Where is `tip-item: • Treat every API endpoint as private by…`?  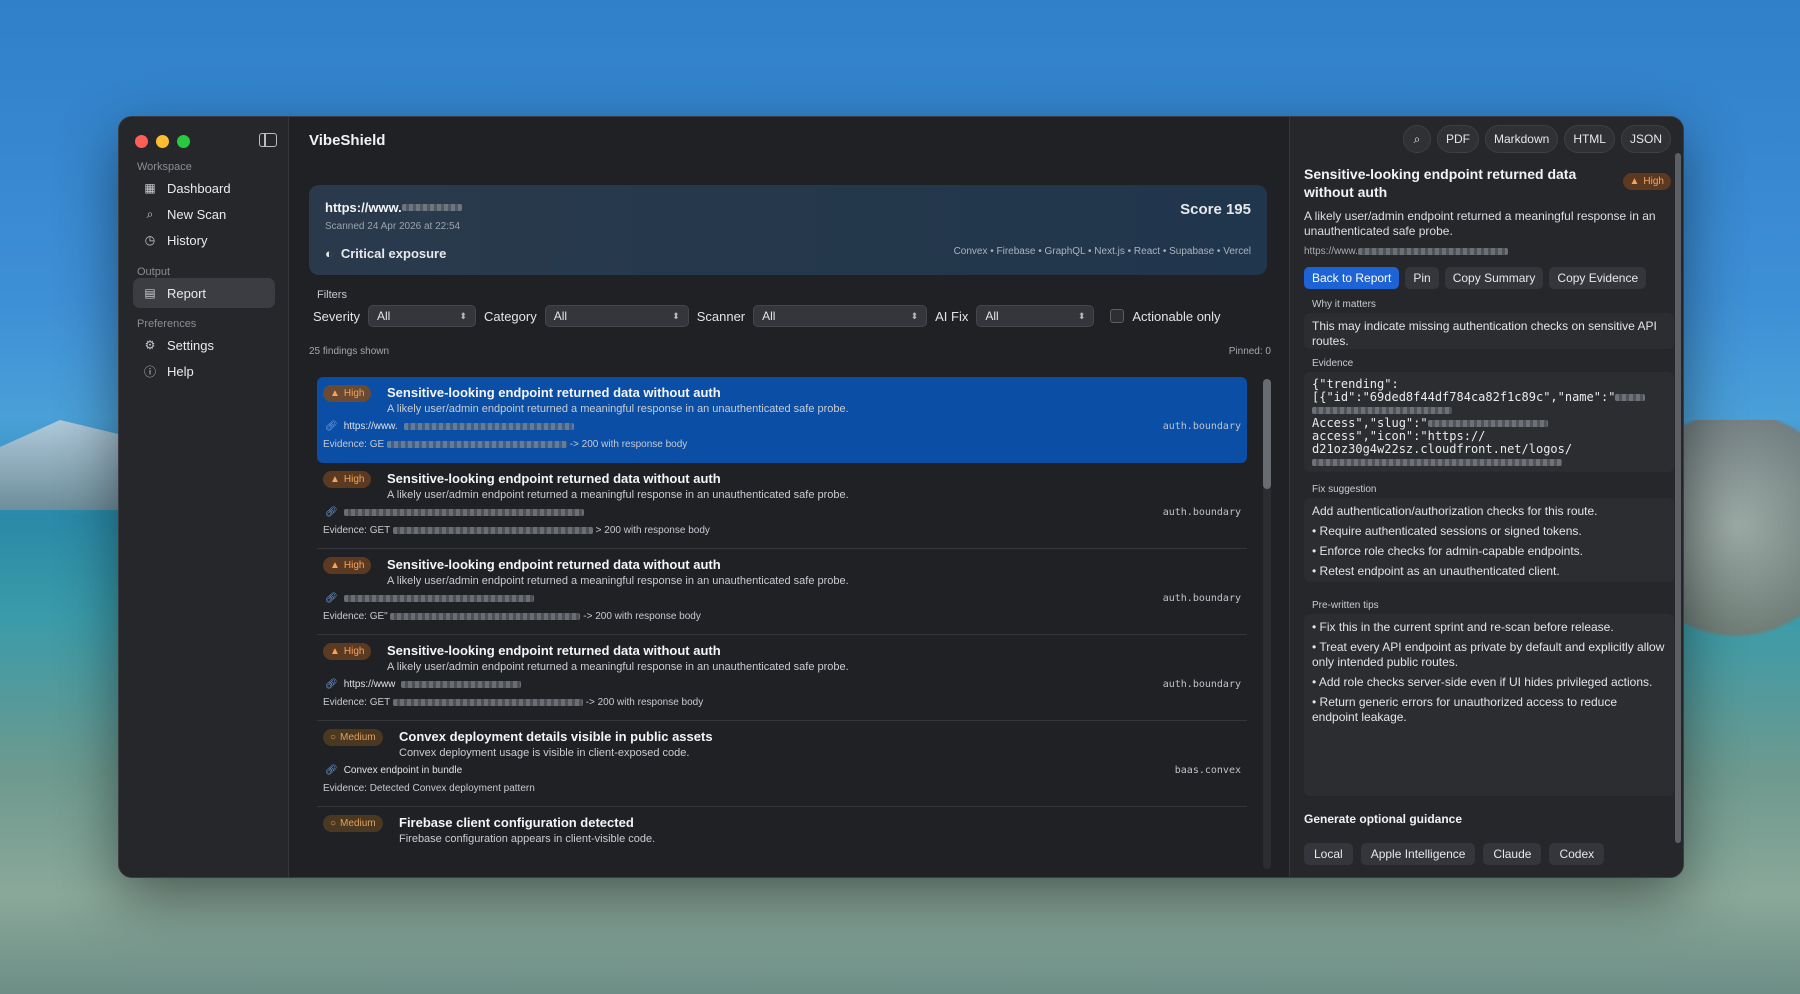
tip-item: • Treat every API endpoint as private by… is located at coordinates (1488, 654).